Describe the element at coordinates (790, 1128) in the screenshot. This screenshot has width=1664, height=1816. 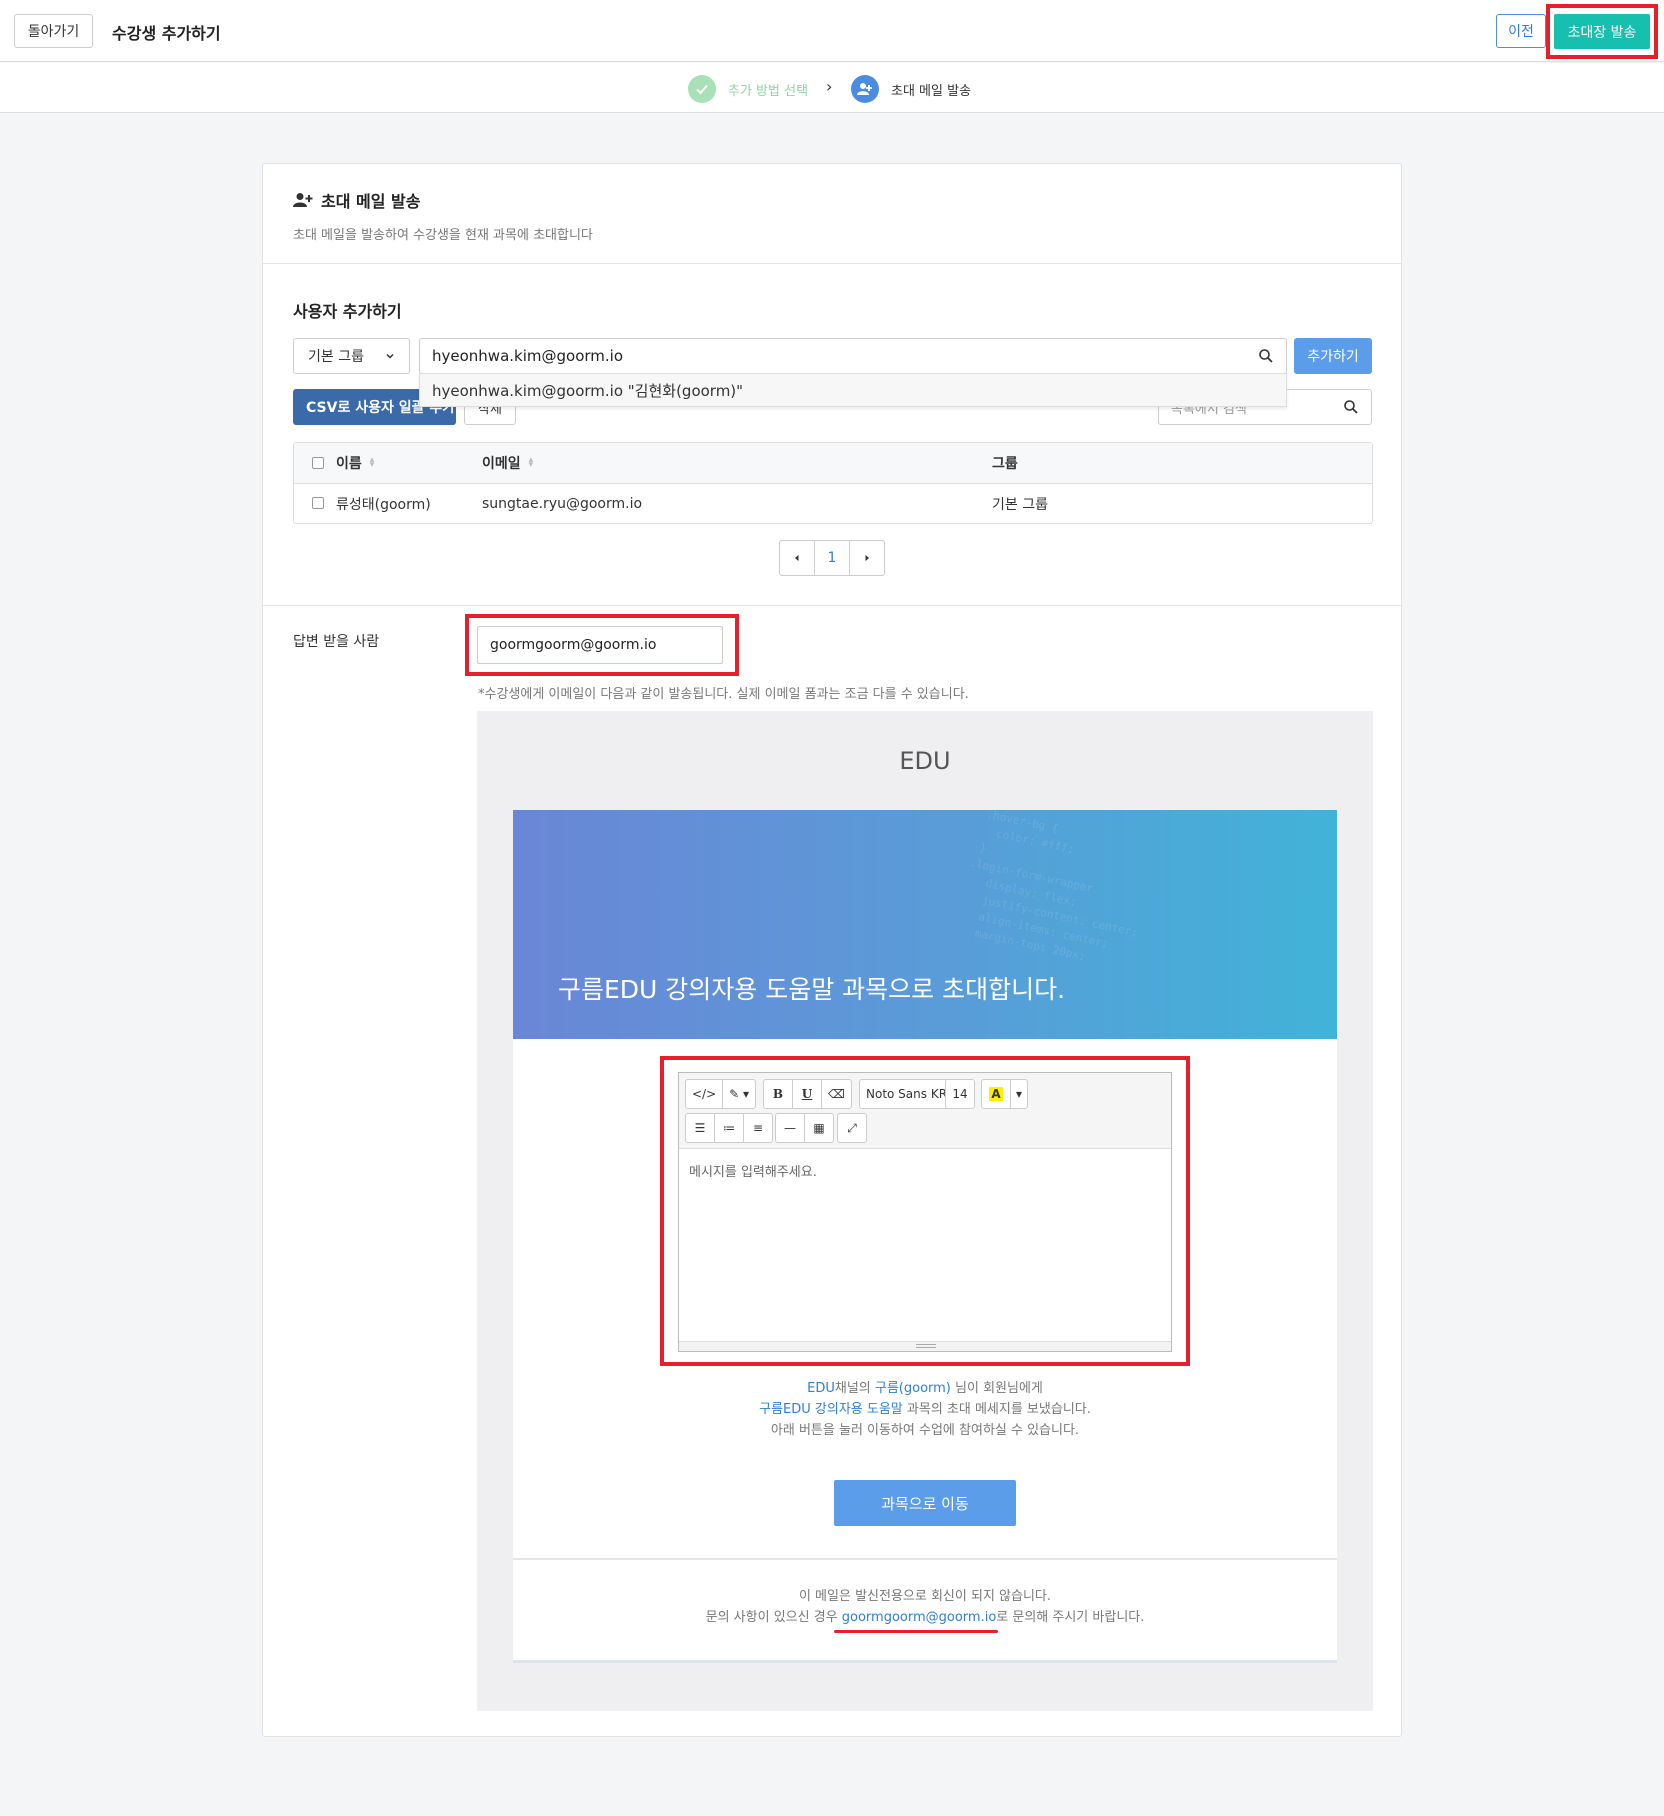
I see `horizontal-rule-icon: —` at that location.